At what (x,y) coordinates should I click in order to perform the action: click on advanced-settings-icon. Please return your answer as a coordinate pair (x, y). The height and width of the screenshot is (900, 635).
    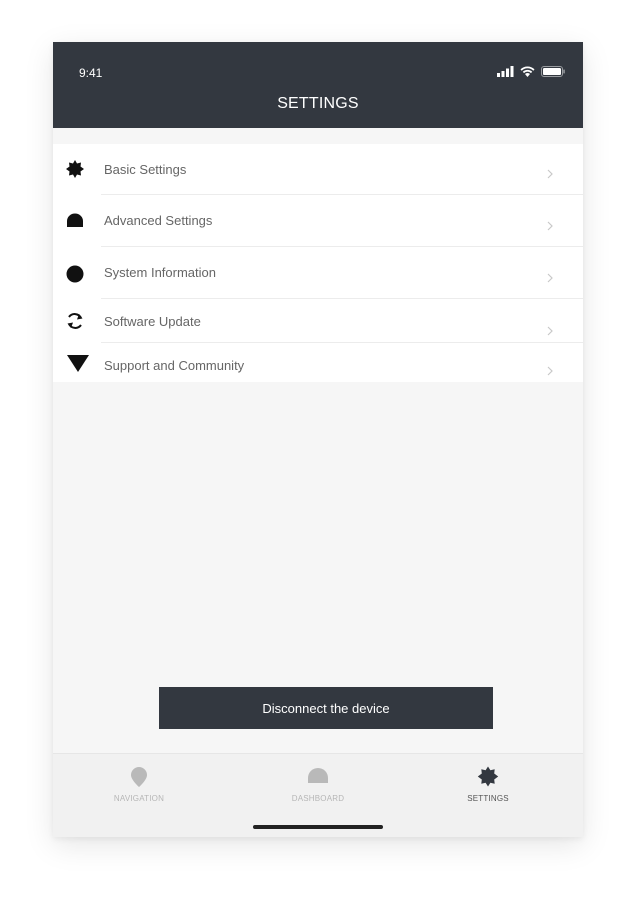
    Looking at the image, I should click on (75, 220).